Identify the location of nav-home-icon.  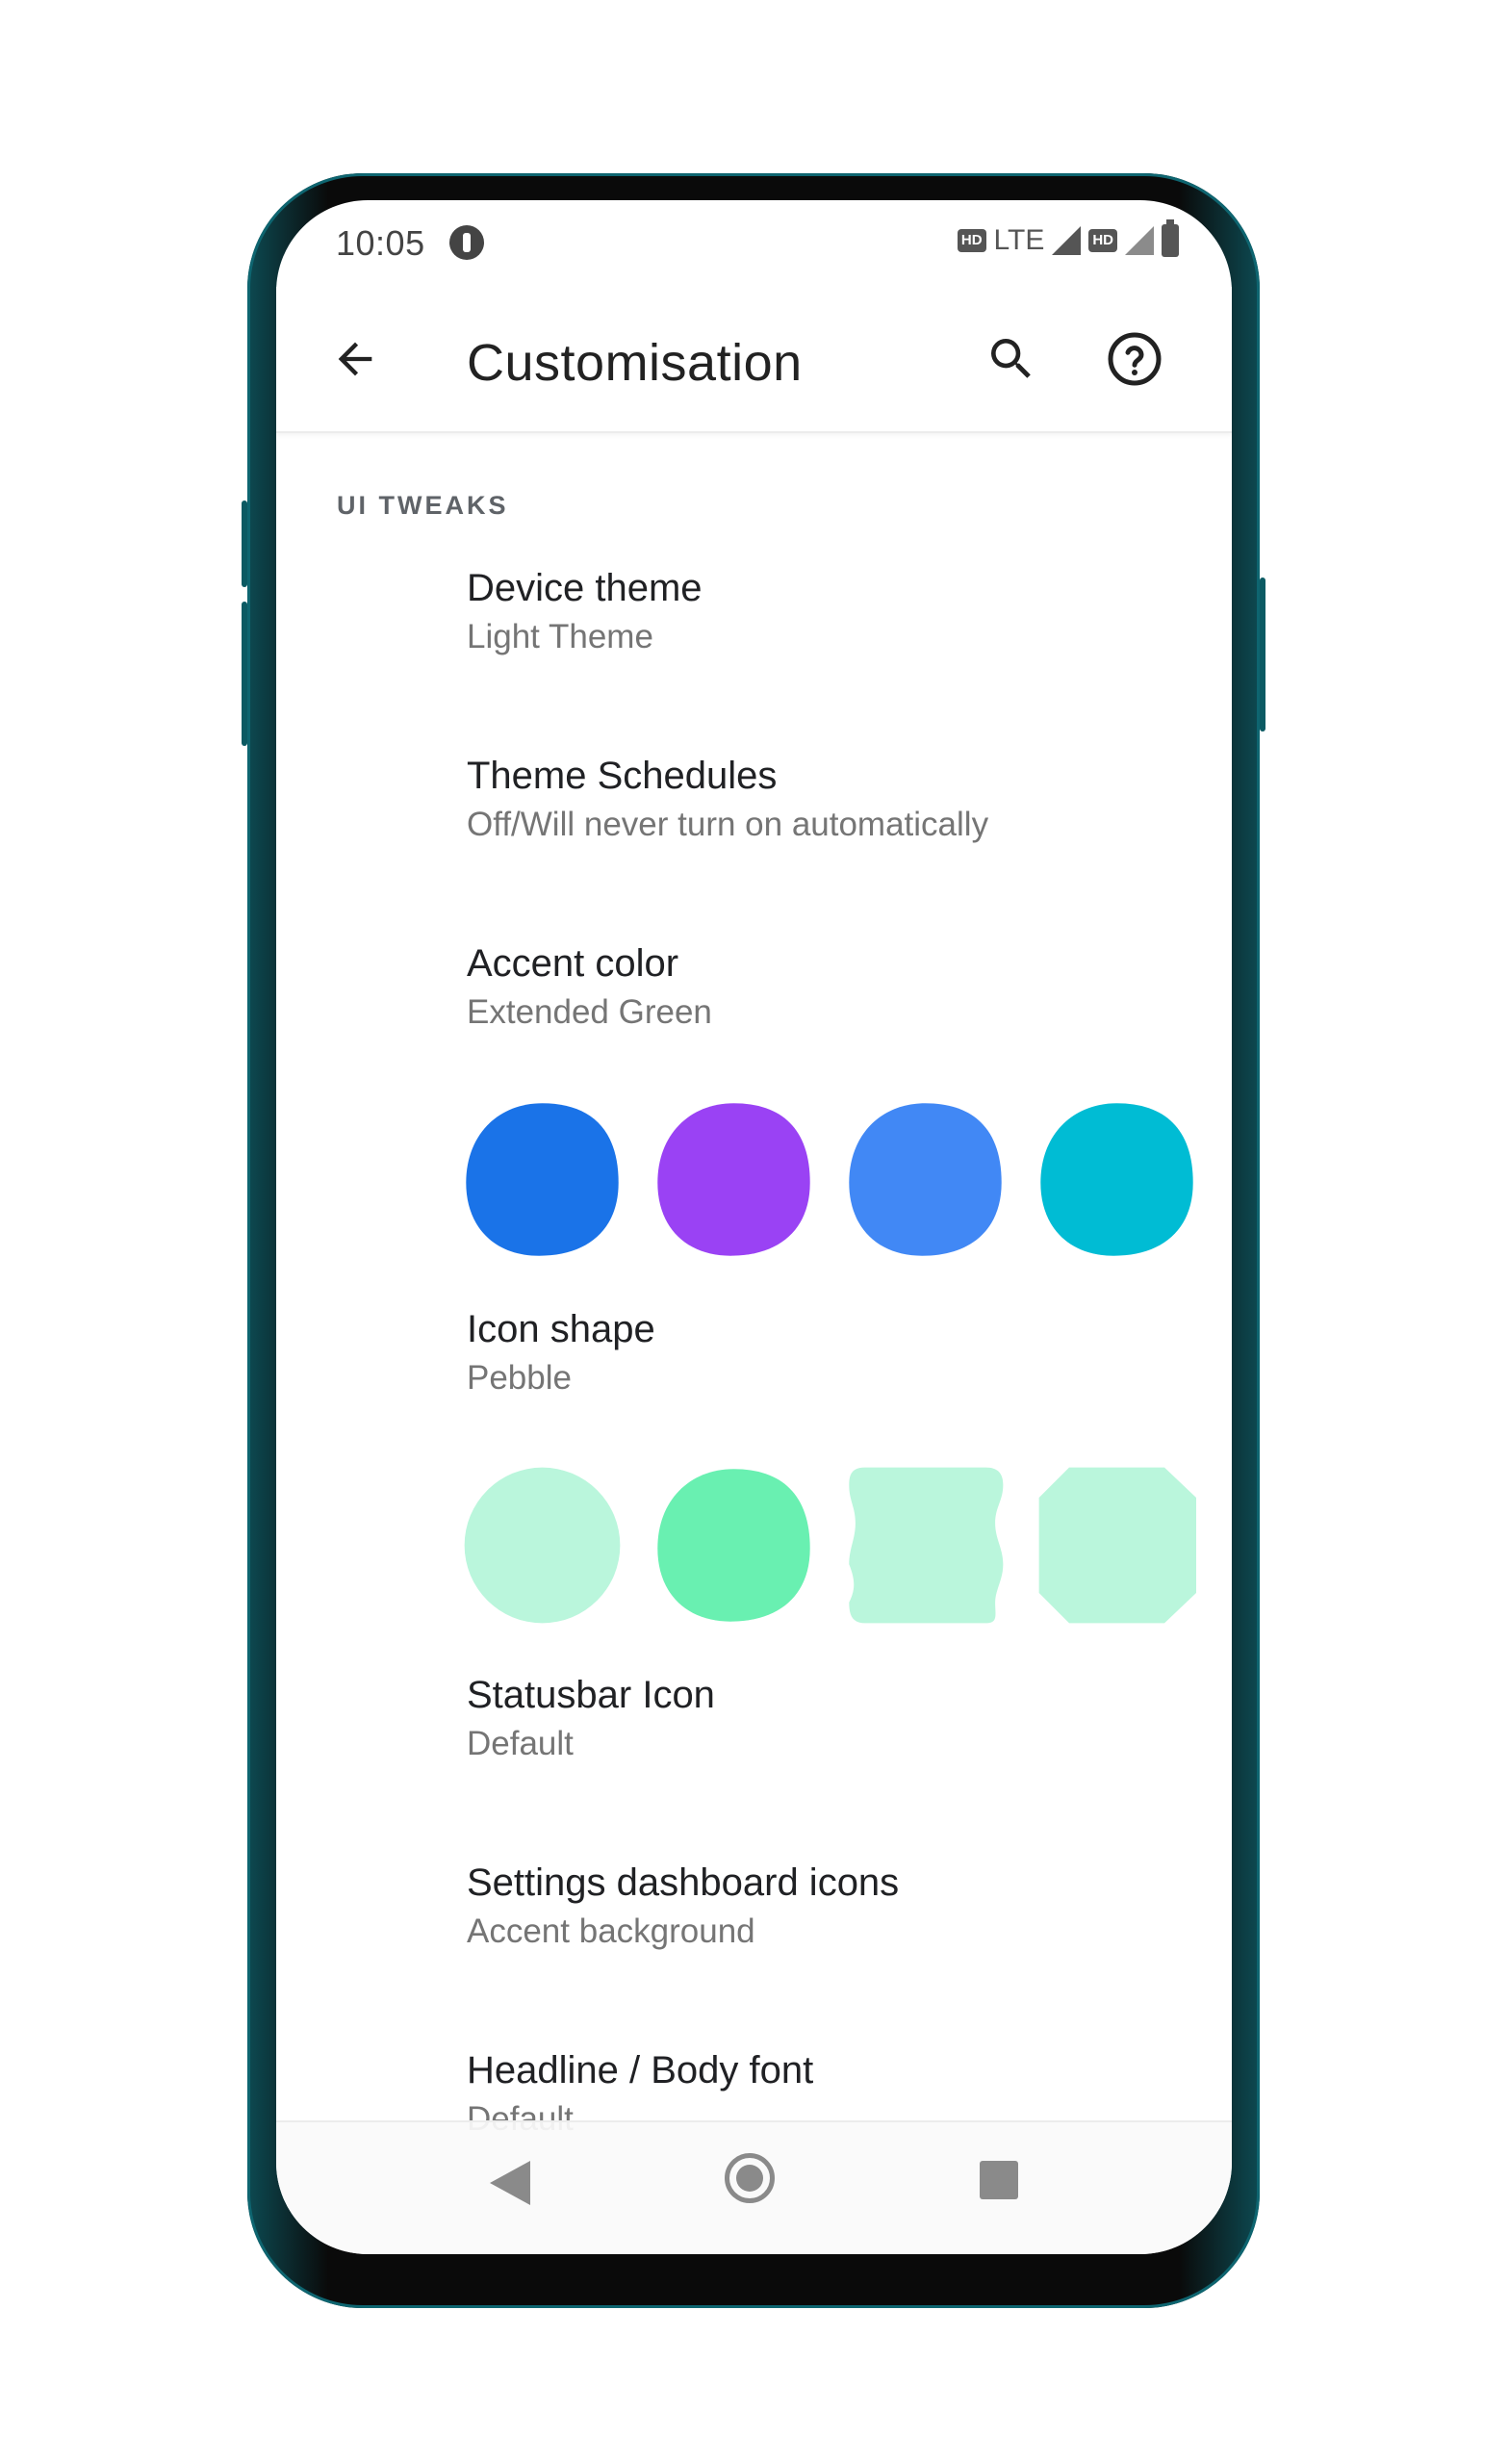
(750, 2178).